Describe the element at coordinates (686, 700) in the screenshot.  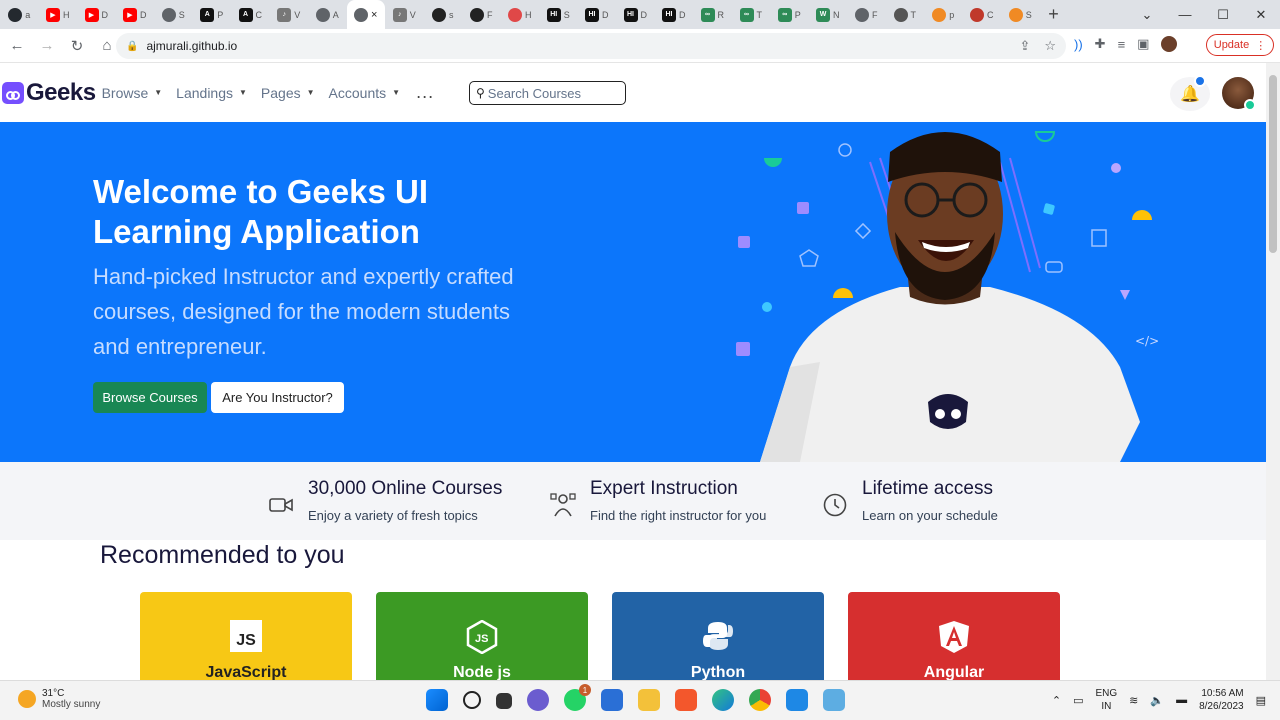
I see `brave-icon` at that location.